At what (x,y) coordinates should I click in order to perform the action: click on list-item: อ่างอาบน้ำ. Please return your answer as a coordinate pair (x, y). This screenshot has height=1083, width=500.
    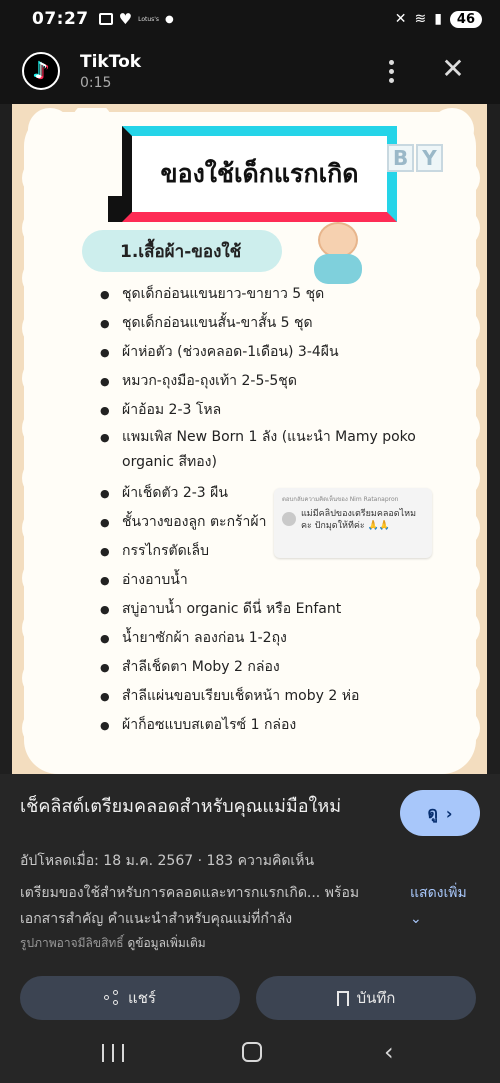
    Looking at the image, I should click on (270, 580).